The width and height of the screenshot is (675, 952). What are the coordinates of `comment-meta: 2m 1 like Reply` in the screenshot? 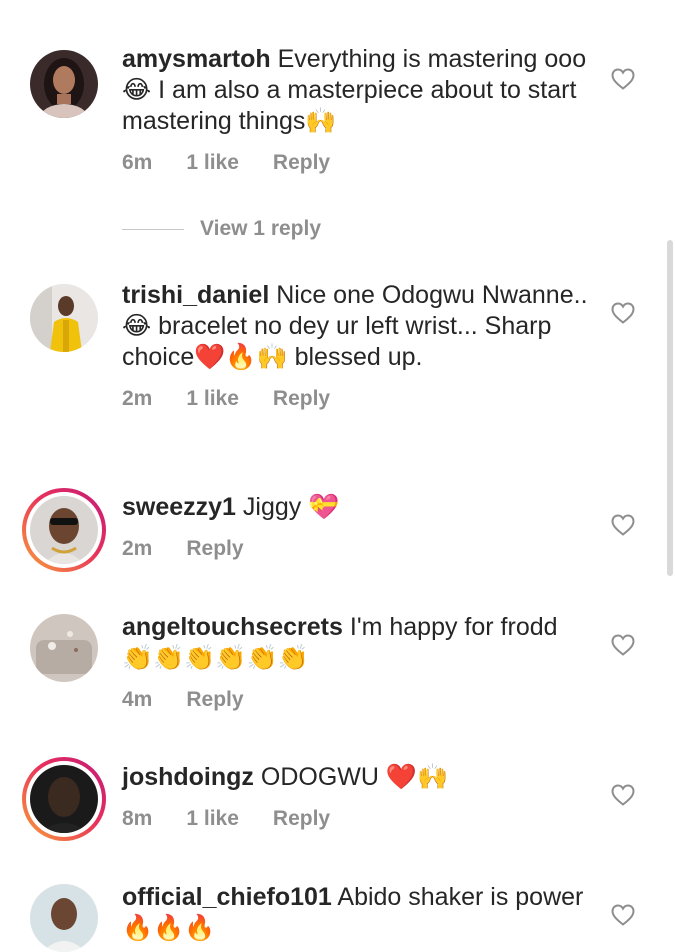 It's located at (357, 400).